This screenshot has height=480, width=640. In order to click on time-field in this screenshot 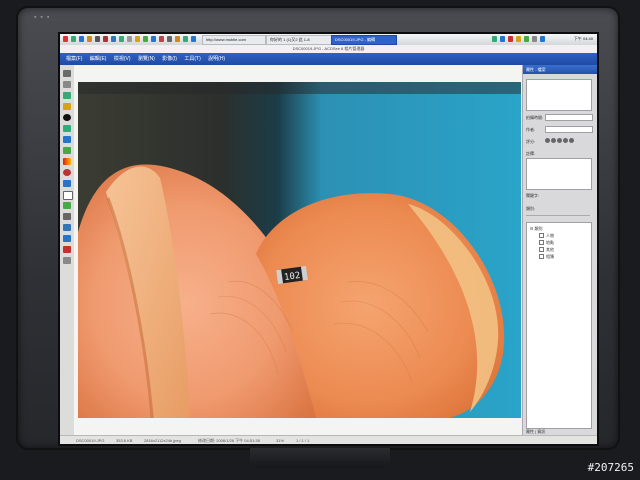, I will do `click(569, 117)`.